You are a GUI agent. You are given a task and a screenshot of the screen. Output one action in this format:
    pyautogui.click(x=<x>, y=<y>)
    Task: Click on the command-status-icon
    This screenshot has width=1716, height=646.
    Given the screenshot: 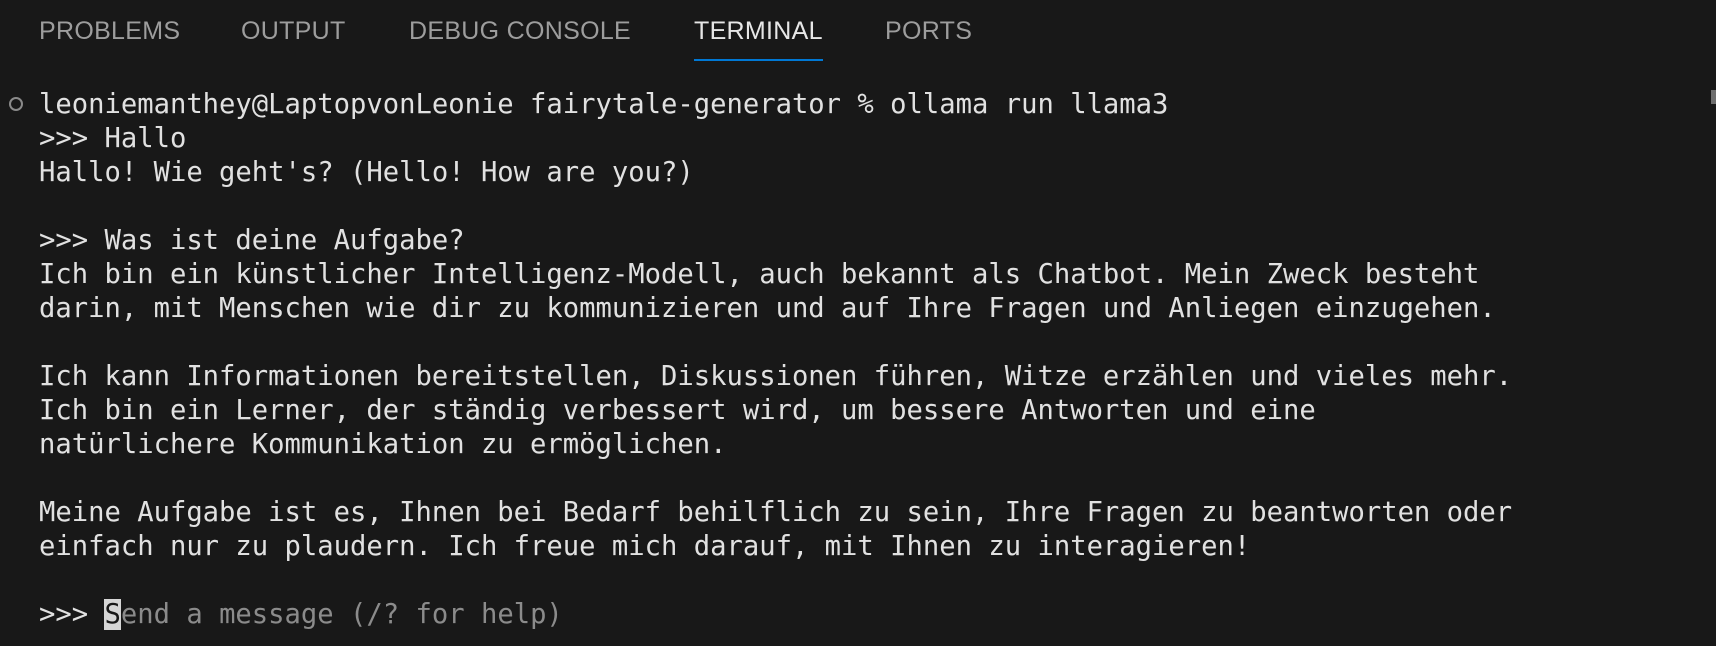 What is the action you would take?
    pyautogui.click(x=16, y=104)
    